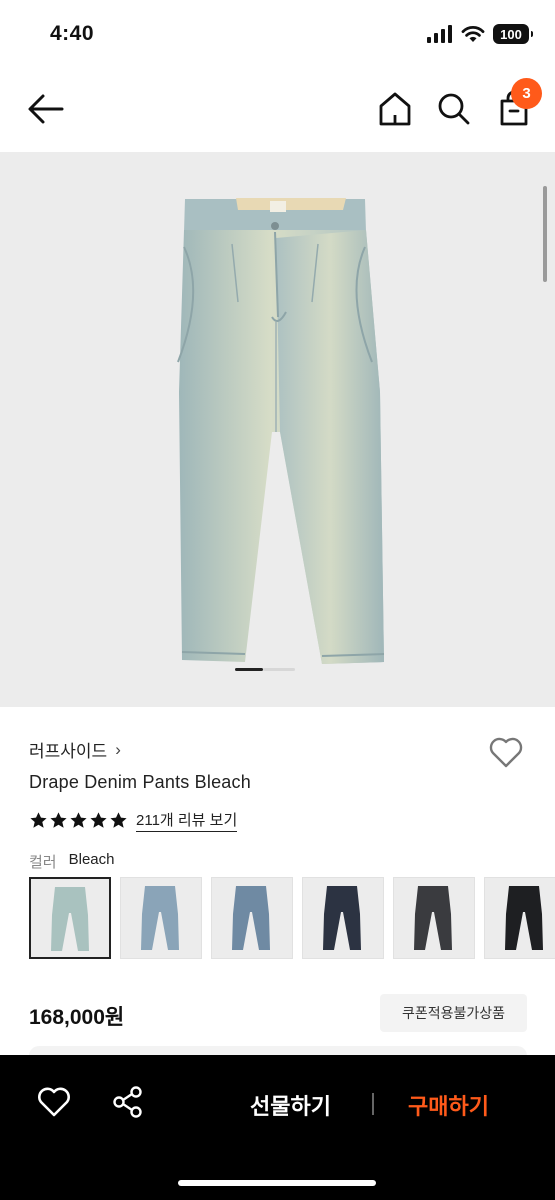 Image resolution: width=555 pixels, height=1200 pixels. Describe the element at coordinates (277, 110) in the screenshot. I see `nav-bar` at that location.